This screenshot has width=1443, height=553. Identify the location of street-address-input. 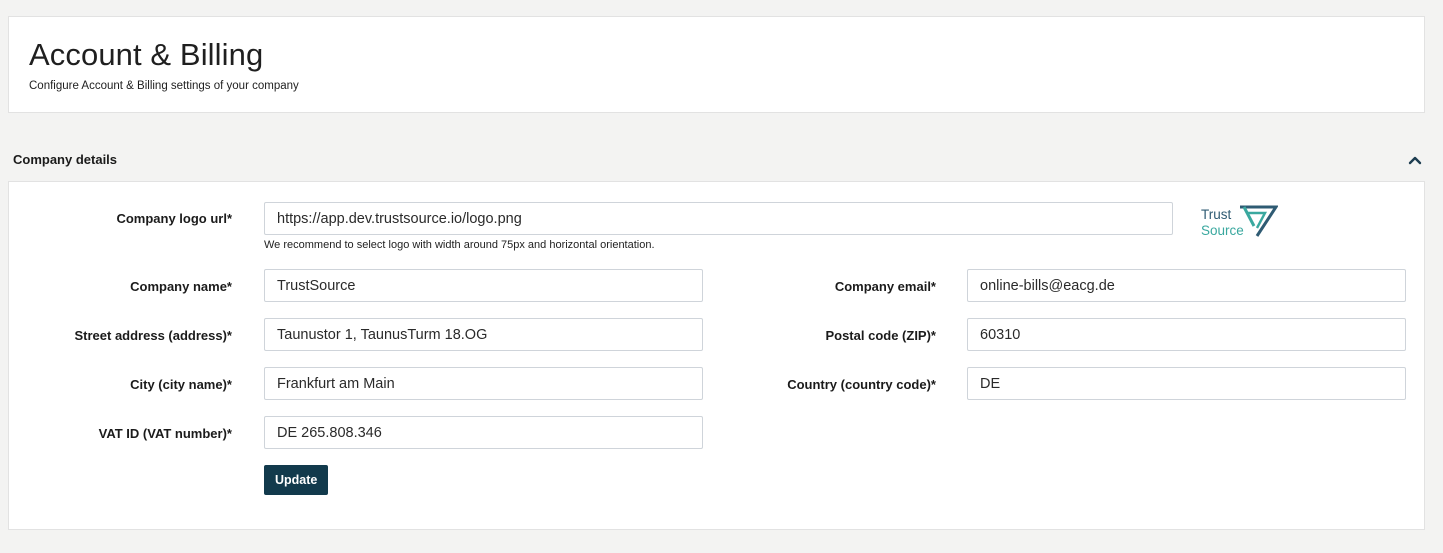
(483, 334).